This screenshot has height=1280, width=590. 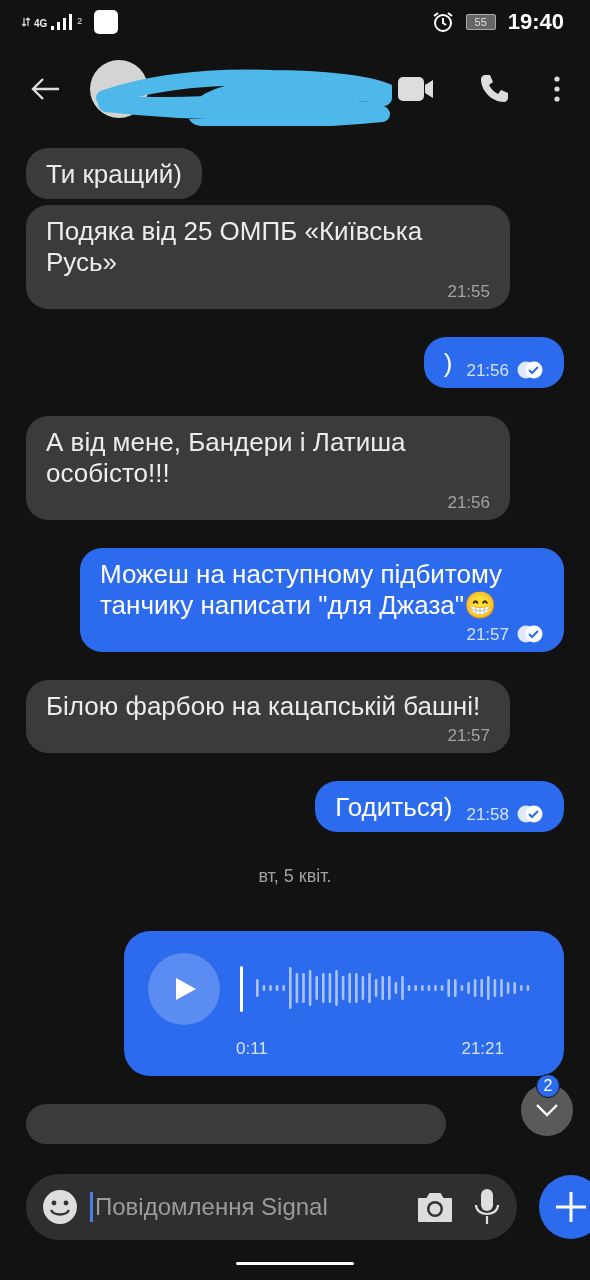 I want to click on message-text: А від мене, Бандери і Латиша особісто!!!, so click(x=226, y=458).